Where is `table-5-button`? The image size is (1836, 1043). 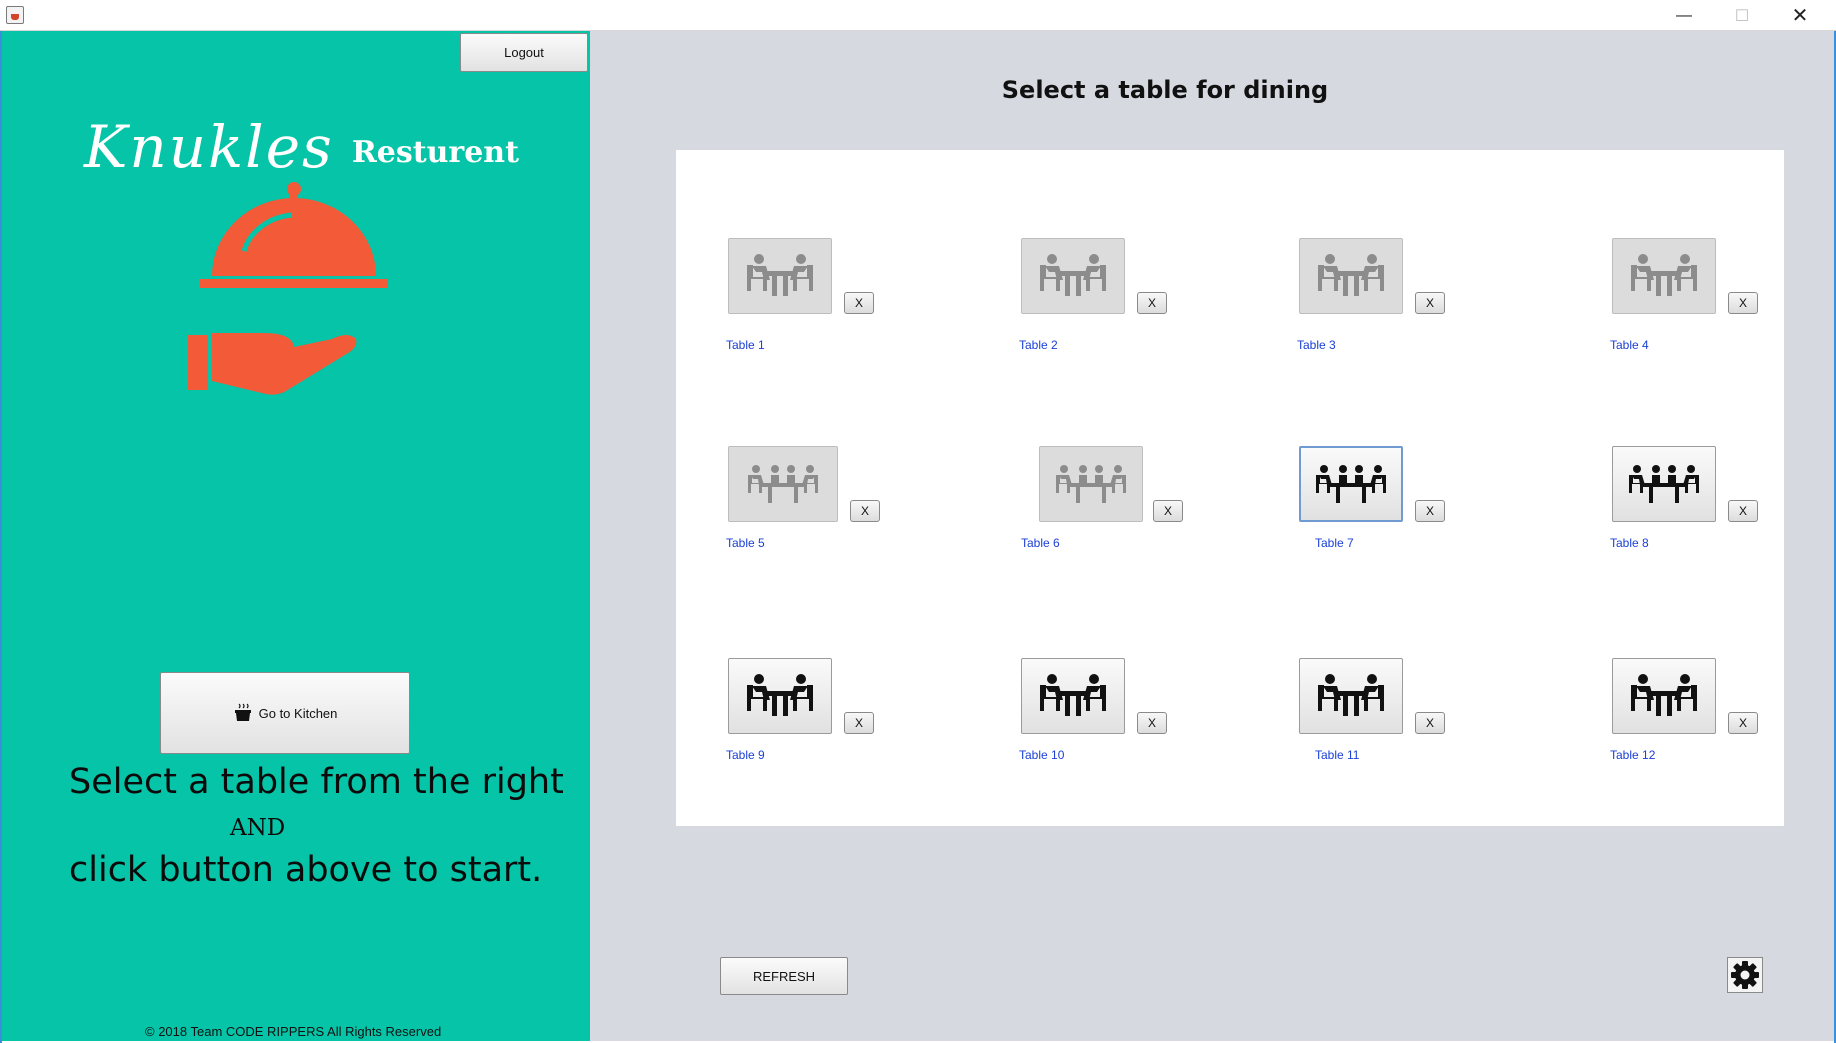 table-5-button is located at coordinates (783, 484).